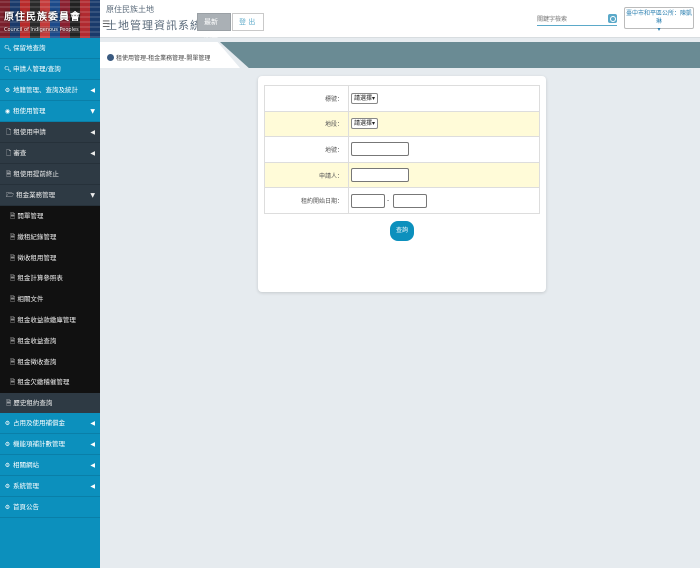 The width and height of the screenshot is (700, 568). Describe the element at coordinates (659, 29) in the screenshot. I see `chevron-down-icon: ▾` at that location.